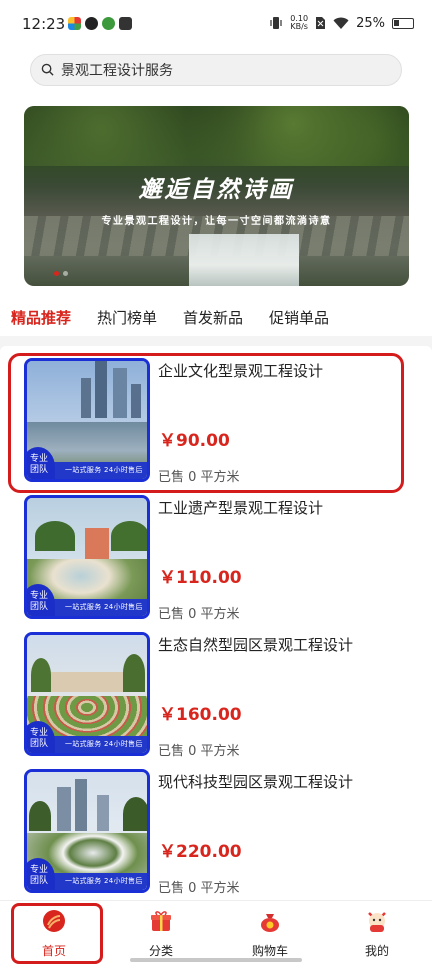 The image size is (432, 964). I want to click on status-time: 12:23, so click(44, 24).